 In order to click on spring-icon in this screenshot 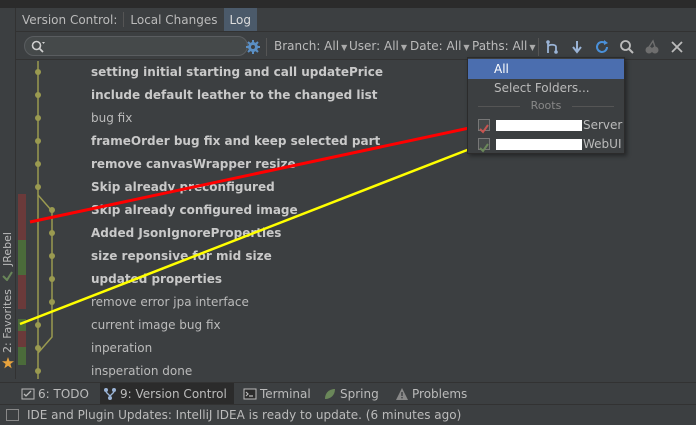, I will do `click(330, 394)`.